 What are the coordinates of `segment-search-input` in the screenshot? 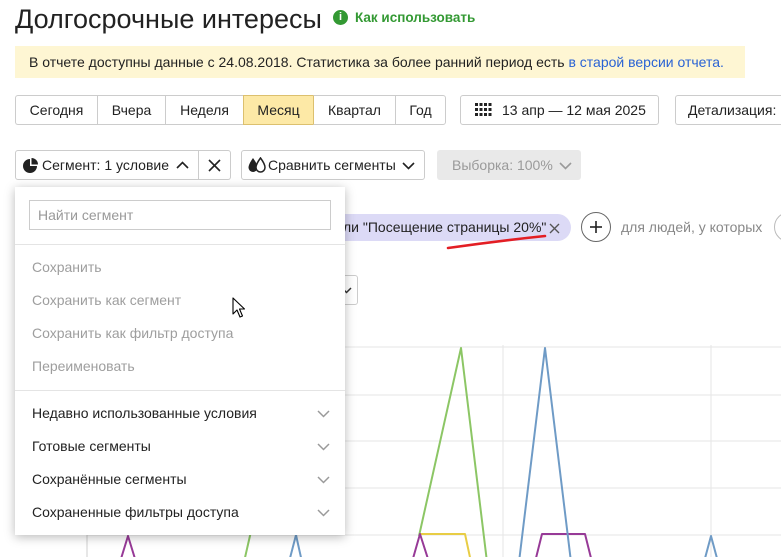 It's located at (180, 215).